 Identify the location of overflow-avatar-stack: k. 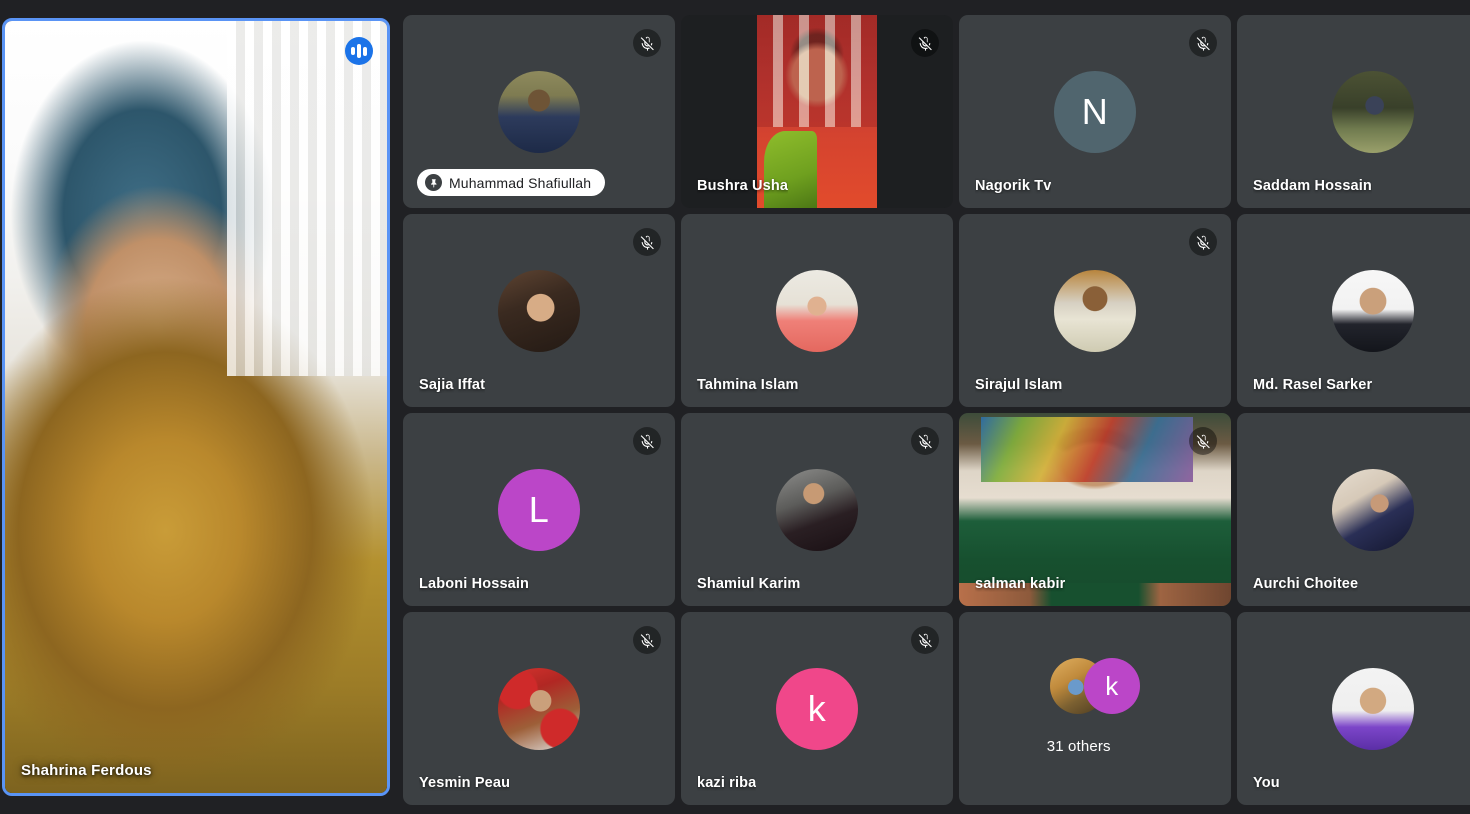
(1095, 686).